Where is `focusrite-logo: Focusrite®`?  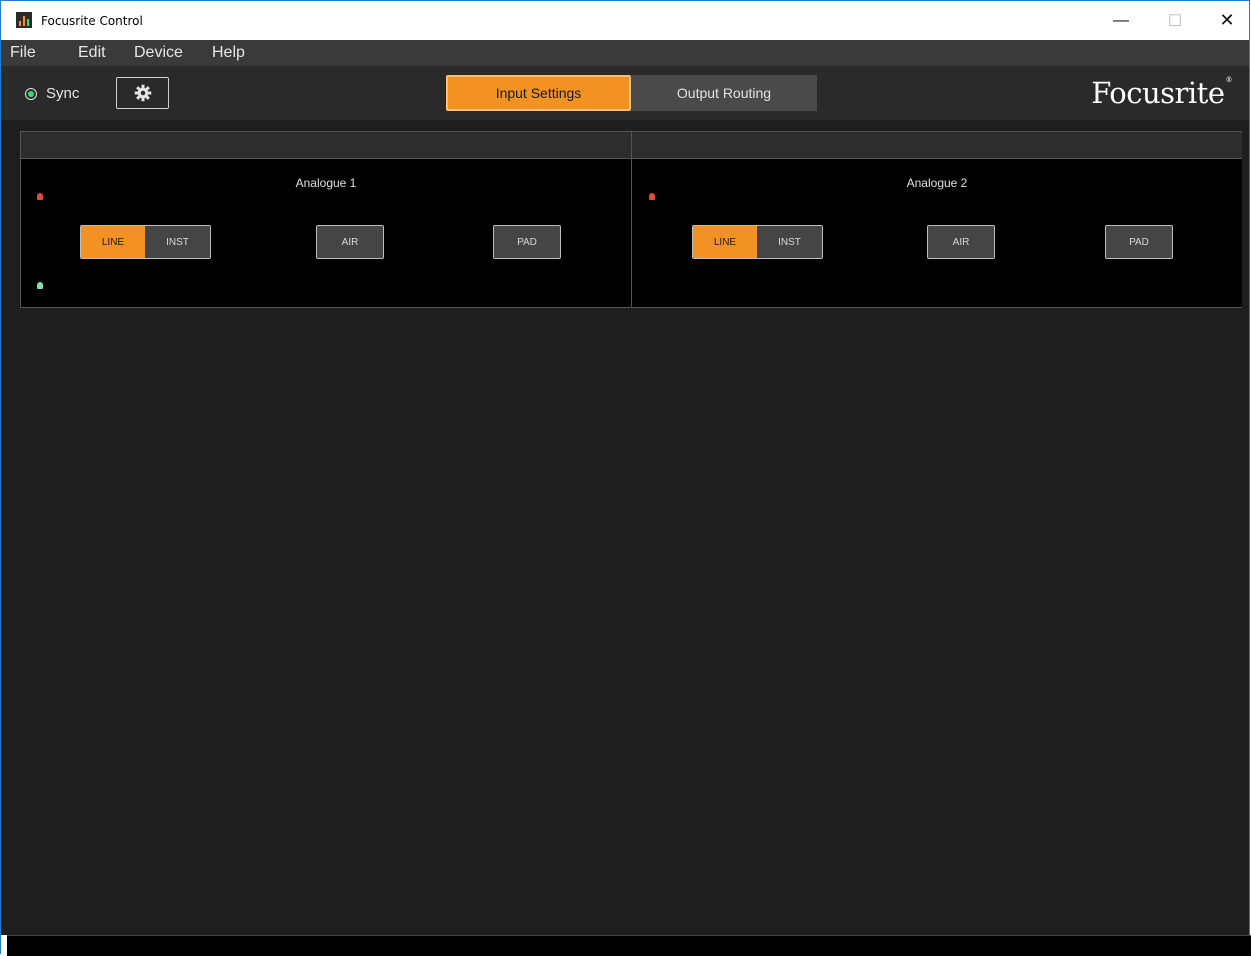 focusrite-logo: Focusrite® is located at coordinates (1161, 93).